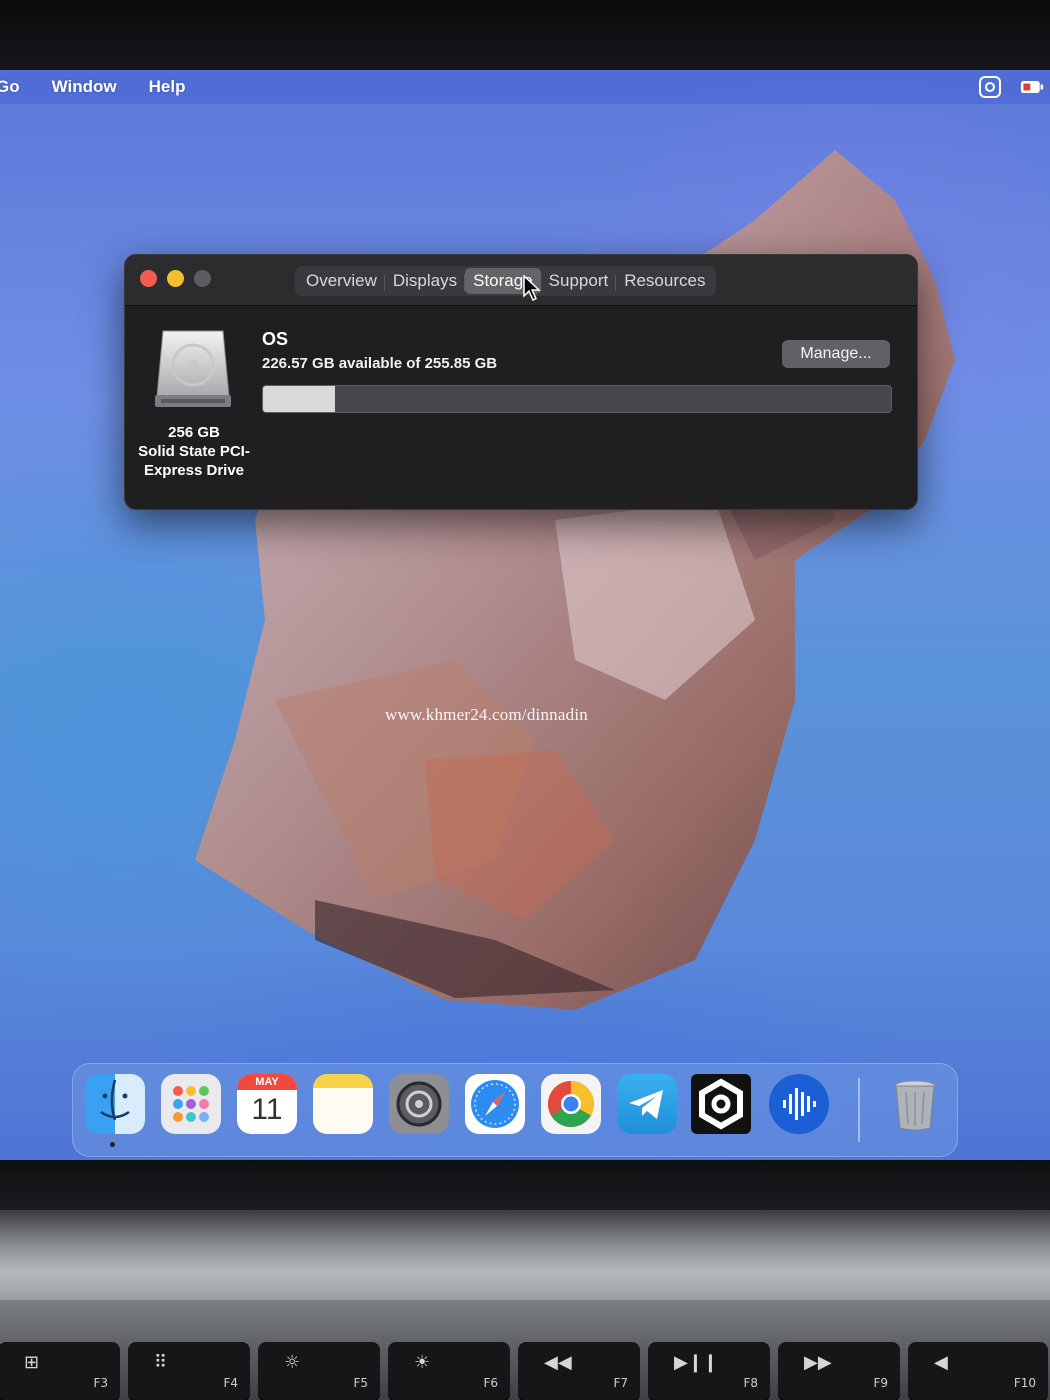 The width and height of the screenshot is (1050, 1400). Describe the element at coordinates (495, 1104) in the screenshot. I see `safari-icon` at that location.